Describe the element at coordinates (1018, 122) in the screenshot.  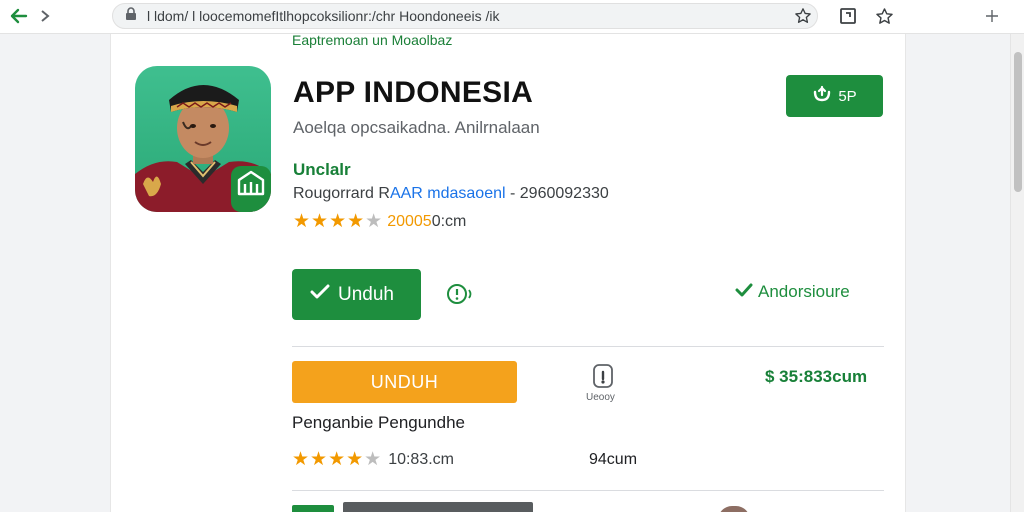
I see `scrollbar-thumb` at that location.